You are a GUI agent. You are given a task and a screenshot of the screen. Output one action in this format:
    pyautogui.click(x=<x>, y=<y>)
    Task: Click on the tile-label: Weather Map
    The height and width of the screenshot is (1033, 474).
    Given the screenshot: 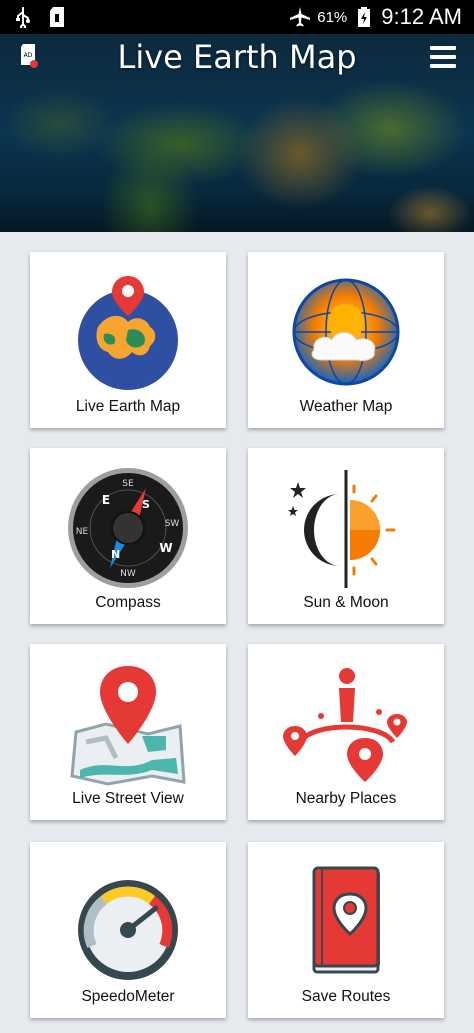 What is the action you would take?
    pyautogui.click(x=346, y=406)
    